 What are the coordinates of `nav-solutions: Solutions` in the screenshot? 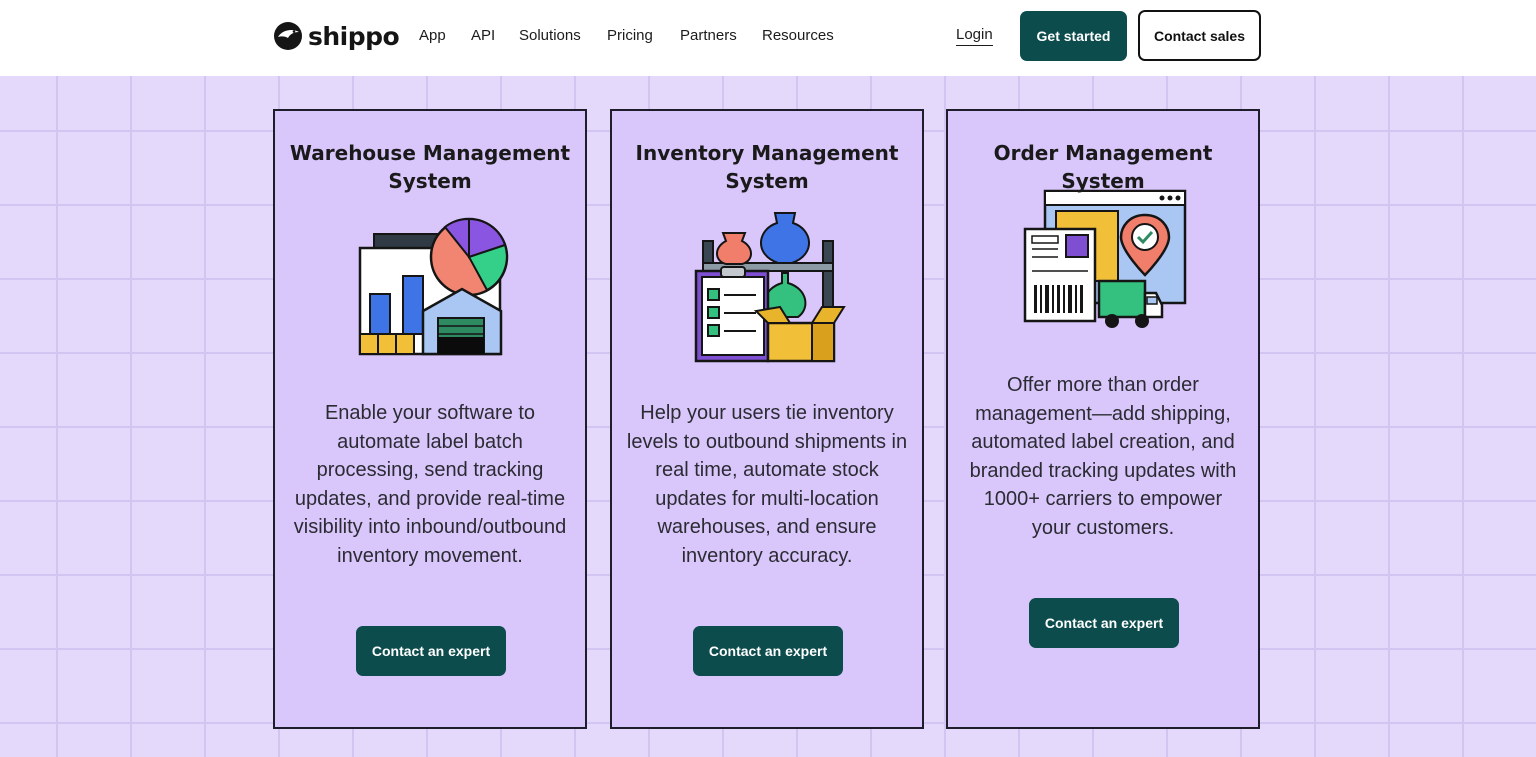 It's located at (550, 36).